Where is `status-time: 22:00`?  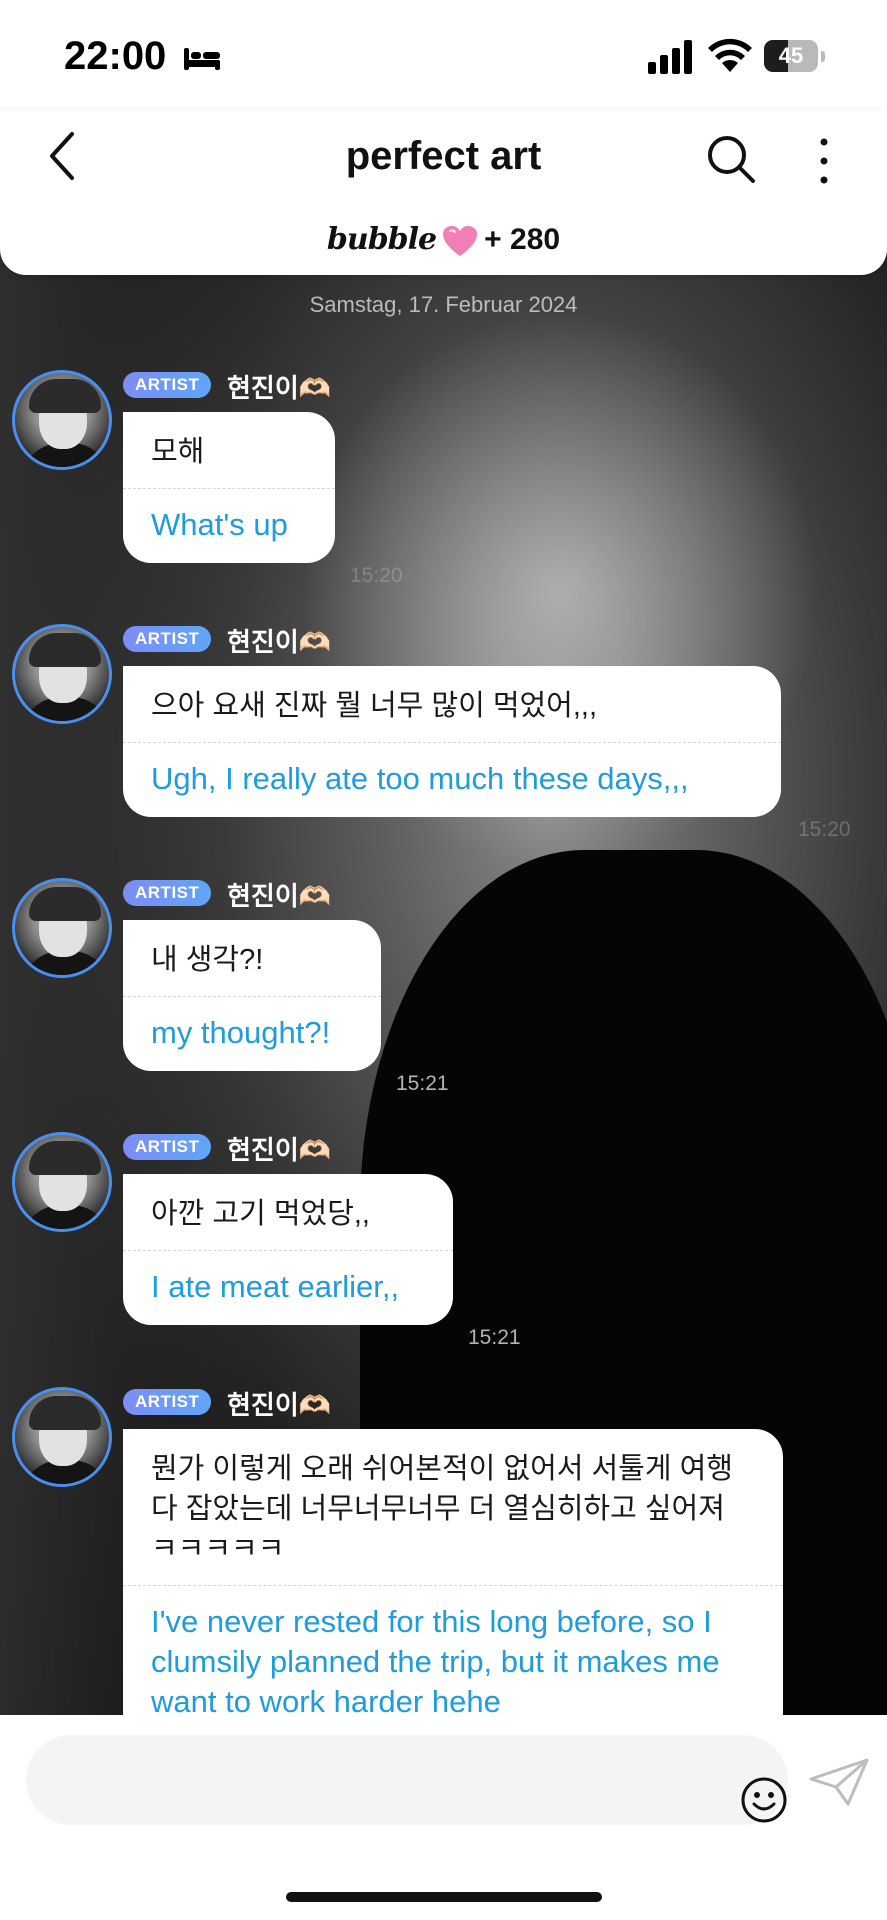 status-time: 22:00 is located at coordinates (115, 56).